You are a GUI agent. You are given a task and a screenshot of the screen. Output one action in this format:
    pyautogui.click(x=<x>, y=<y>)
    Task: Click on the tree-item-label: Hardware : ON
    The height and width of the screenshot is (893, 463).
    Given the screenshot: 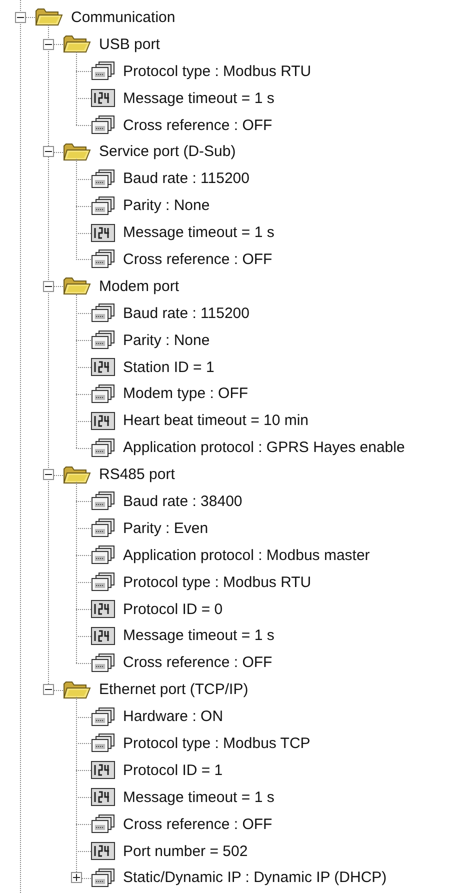 What is the action you would take?
    pyautogui.click(x=173, y=717)
    